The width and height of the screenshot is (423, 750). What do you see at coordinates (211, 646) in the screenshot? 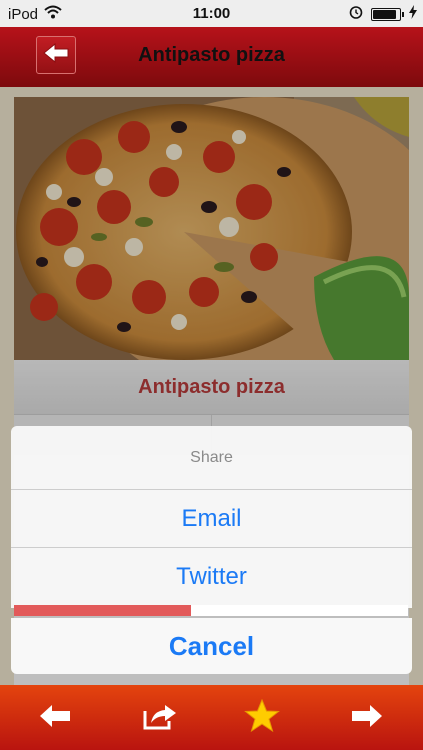
I see `cancel-button: Cancel` at bounding box center [211, 646].